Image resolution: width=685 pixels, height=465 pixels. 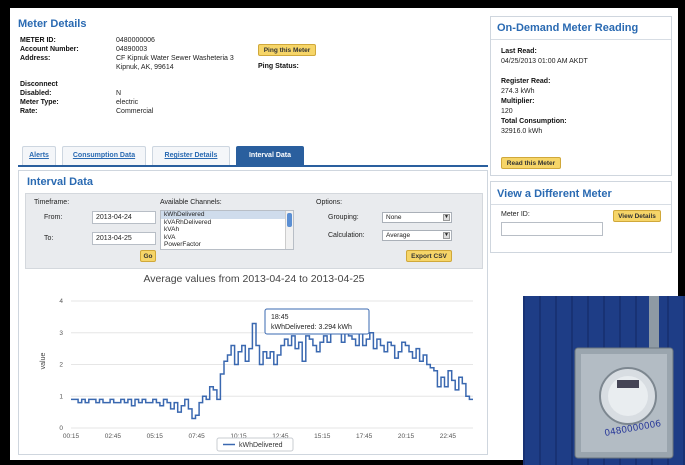 I want to click on chart-legend: kWhDelivered, so click(x=255, y=444).